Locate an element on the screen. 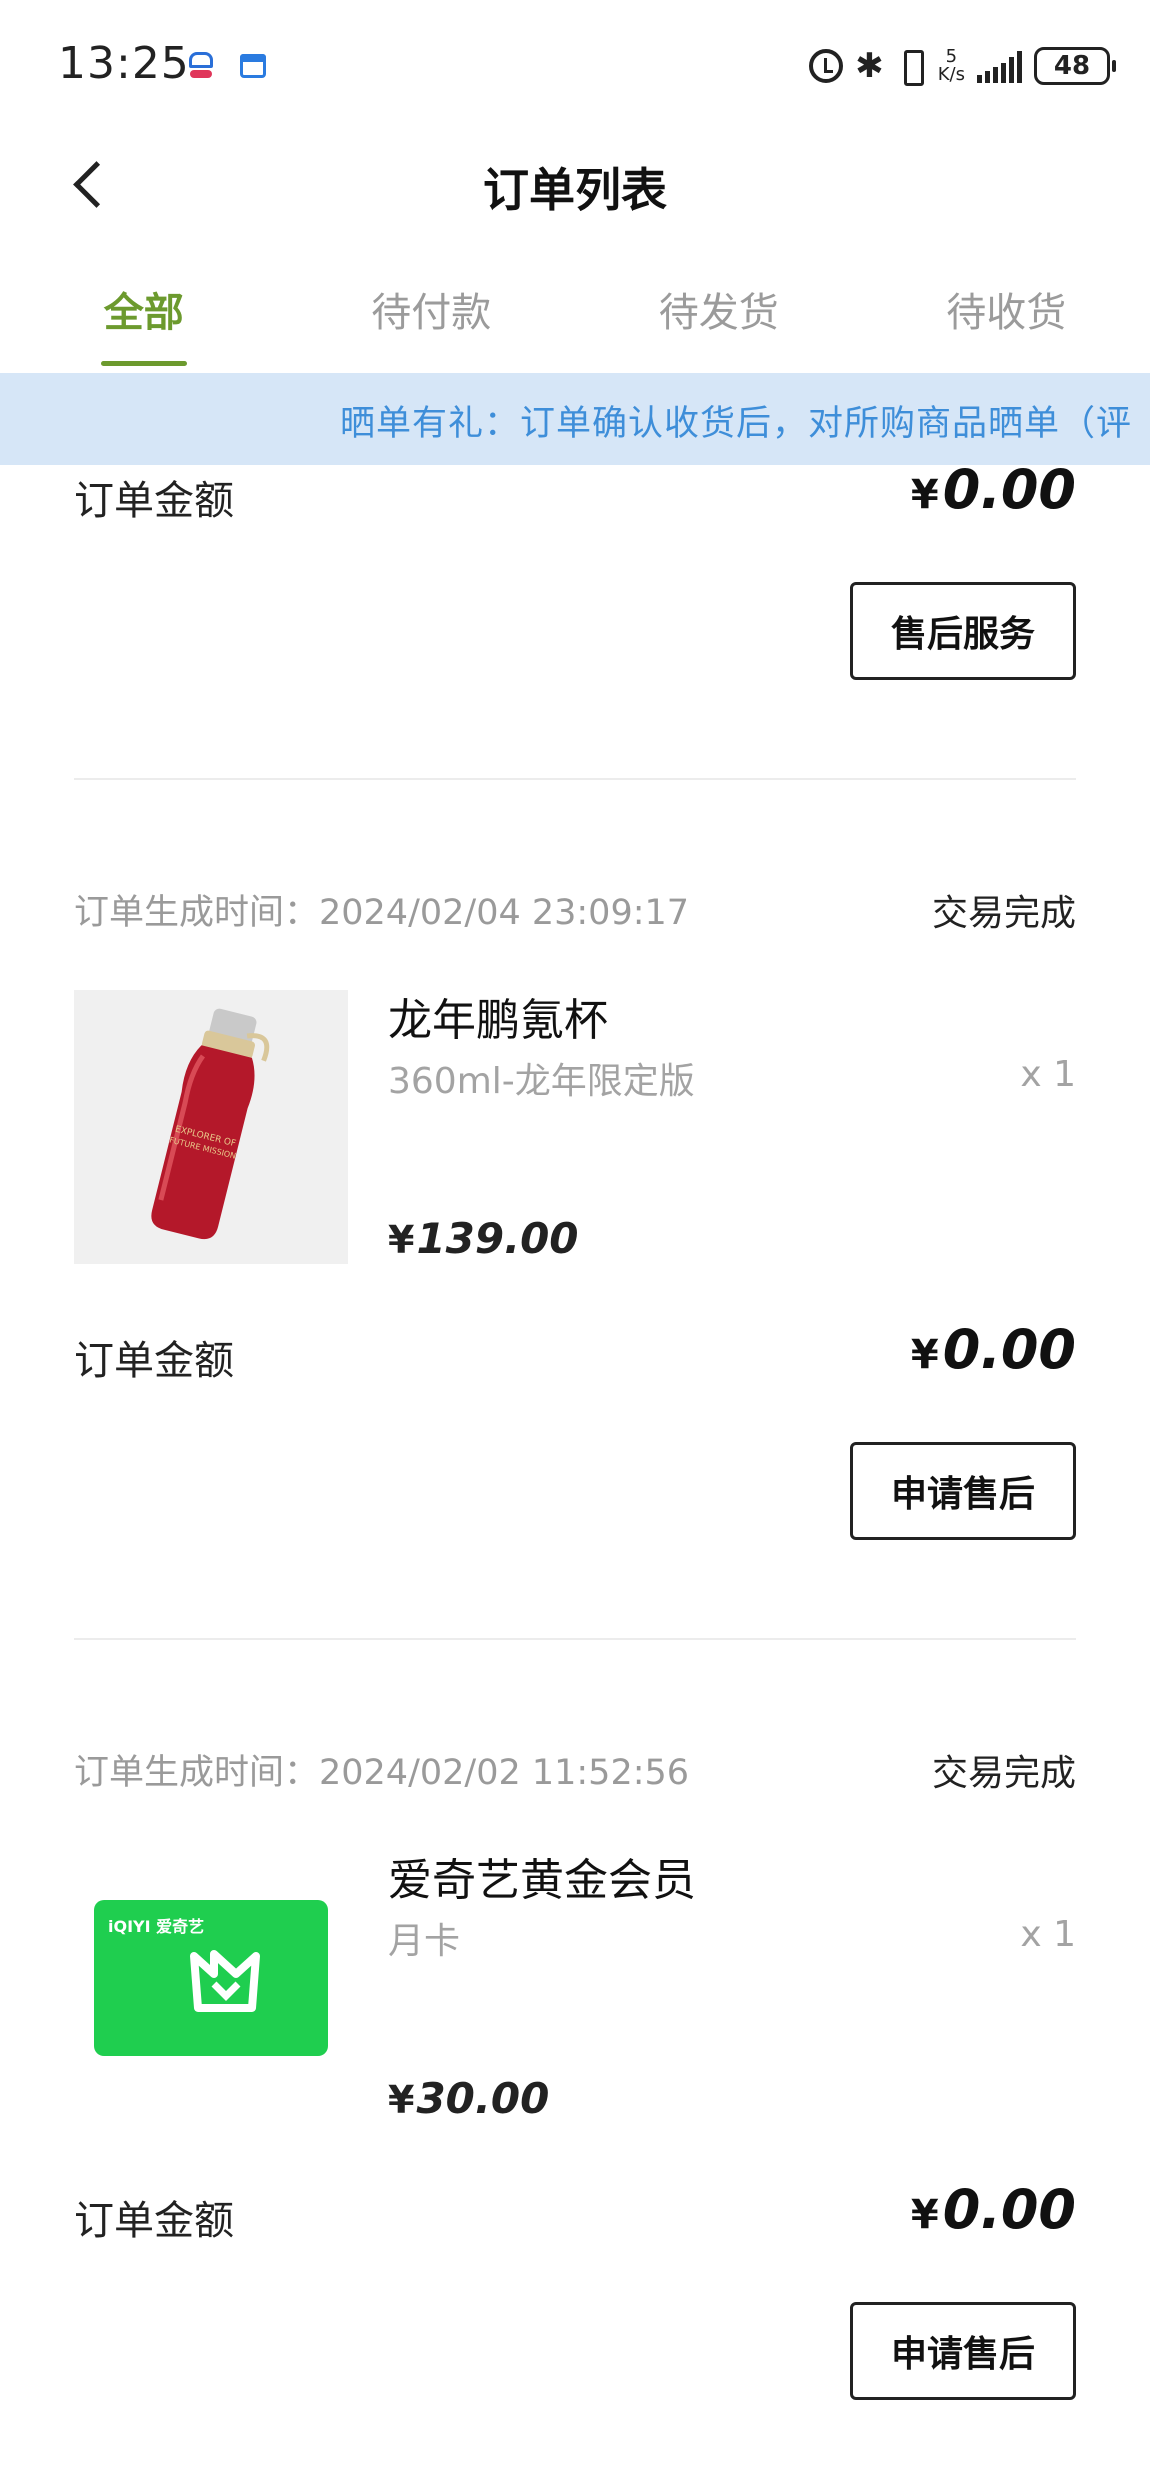 Image resolution: width=1150 pixels, height=2483 pixels. page-header: 订单列表 is located at coordinates (575, 185).